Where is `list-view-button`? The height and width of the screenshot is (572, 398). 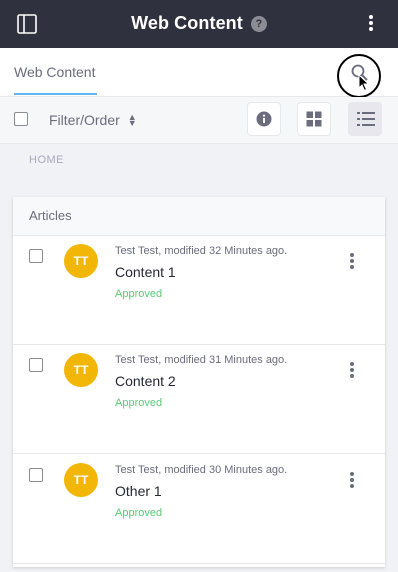
list-view-button is located at coordinates (365, 119).